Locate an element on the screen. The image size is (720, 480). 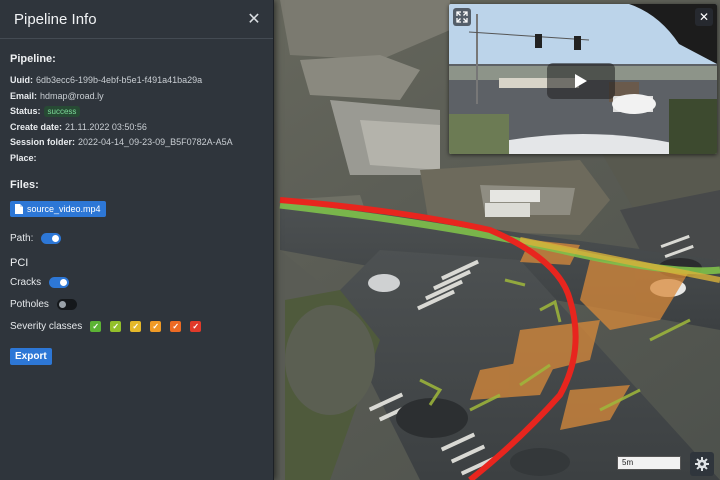
video-preview: ✕ is located at coordinates (583, 79).